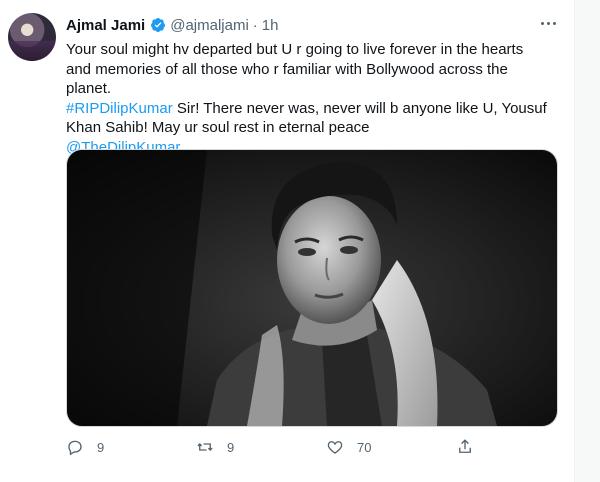 The width and height of the screenshot is (600, 482). I want to click on hashtag-link: #RIPDilipKumar, so click(119, 108).